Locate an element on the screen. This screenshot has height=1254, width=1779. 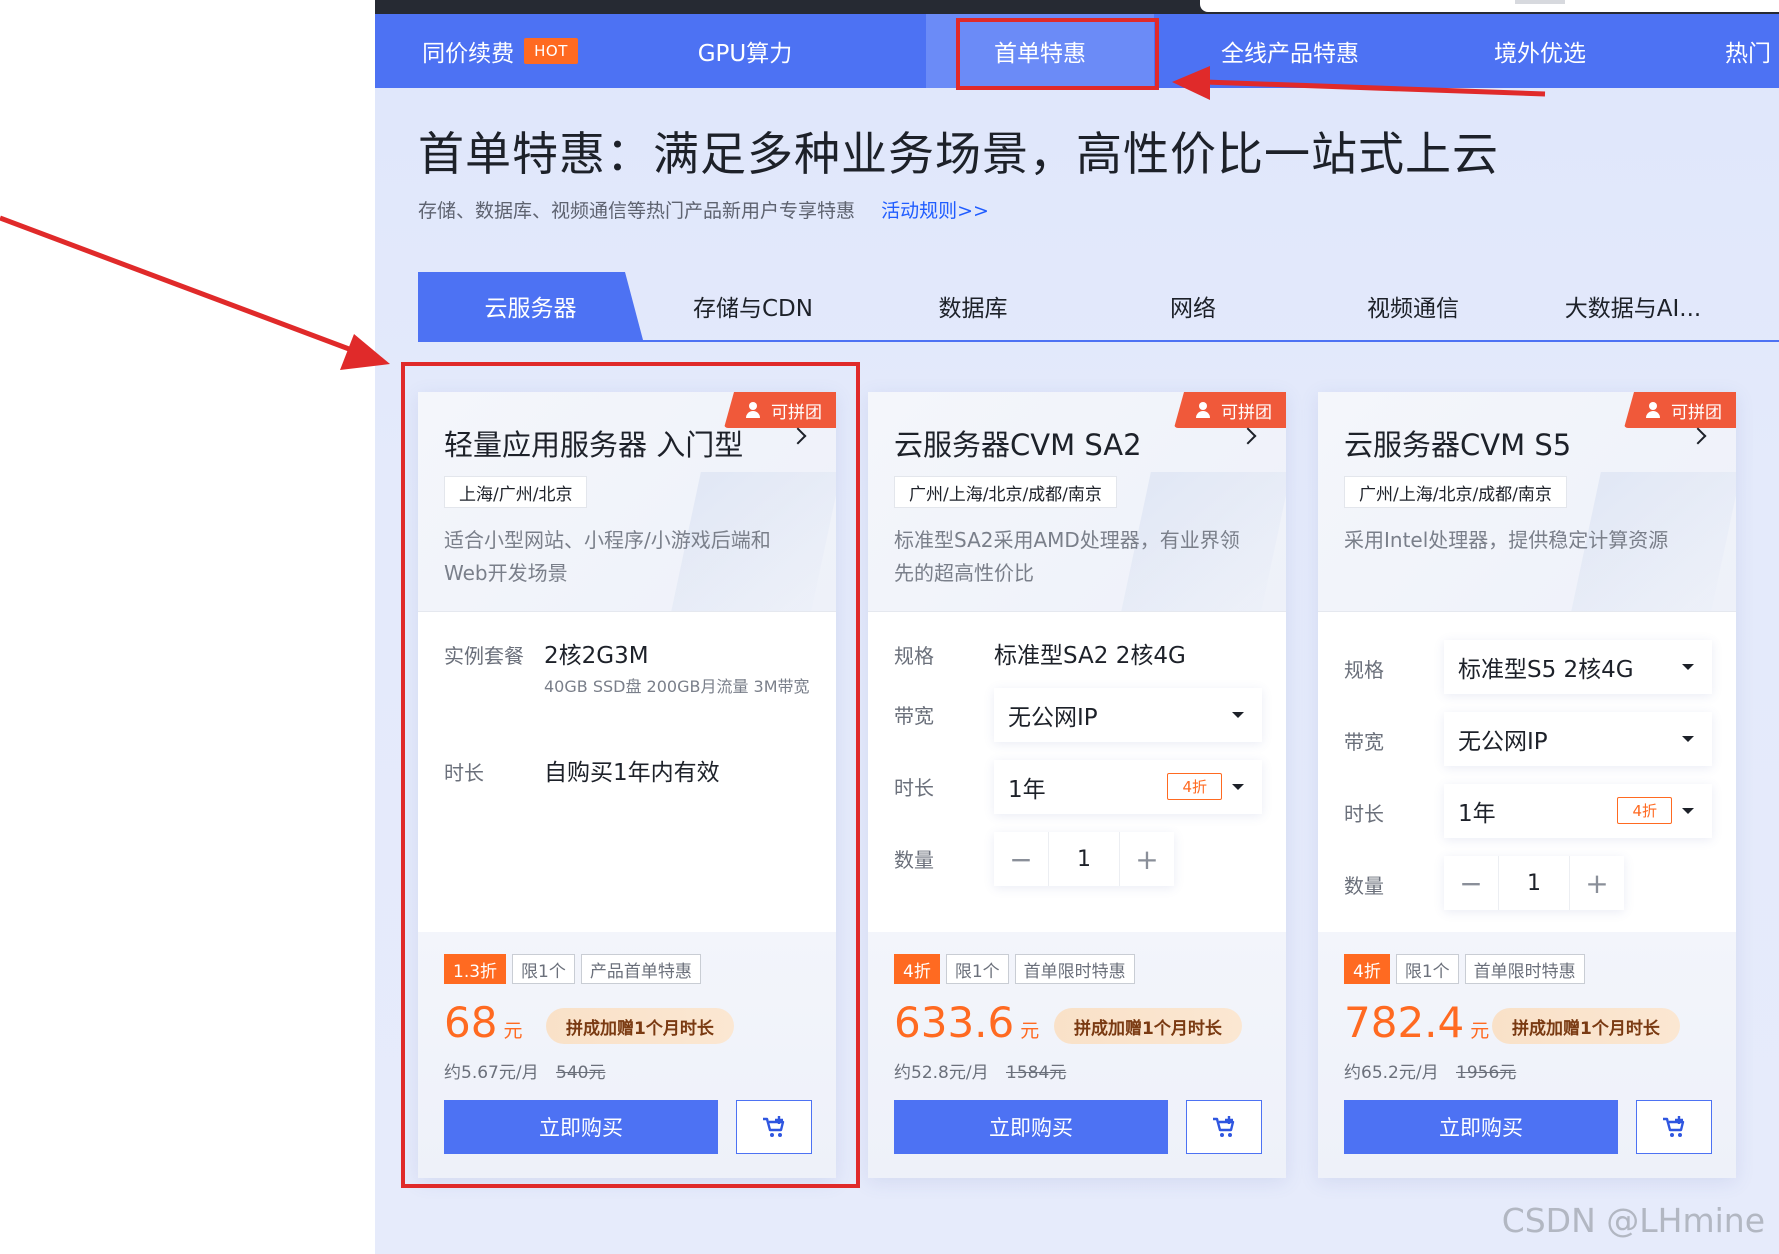
annotation-arrow-left-head is located at coordinates (365, 352).